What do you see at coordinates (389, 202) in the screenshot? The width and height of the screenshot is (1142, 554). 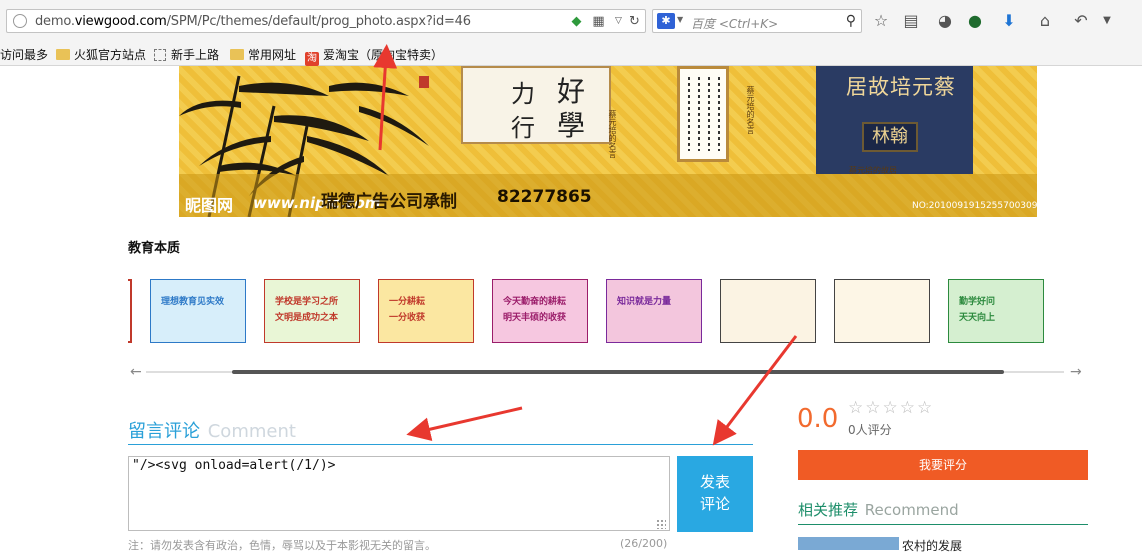 I see `banner-company: 瑞德广告公司承制` at bounding box center [389, 202].